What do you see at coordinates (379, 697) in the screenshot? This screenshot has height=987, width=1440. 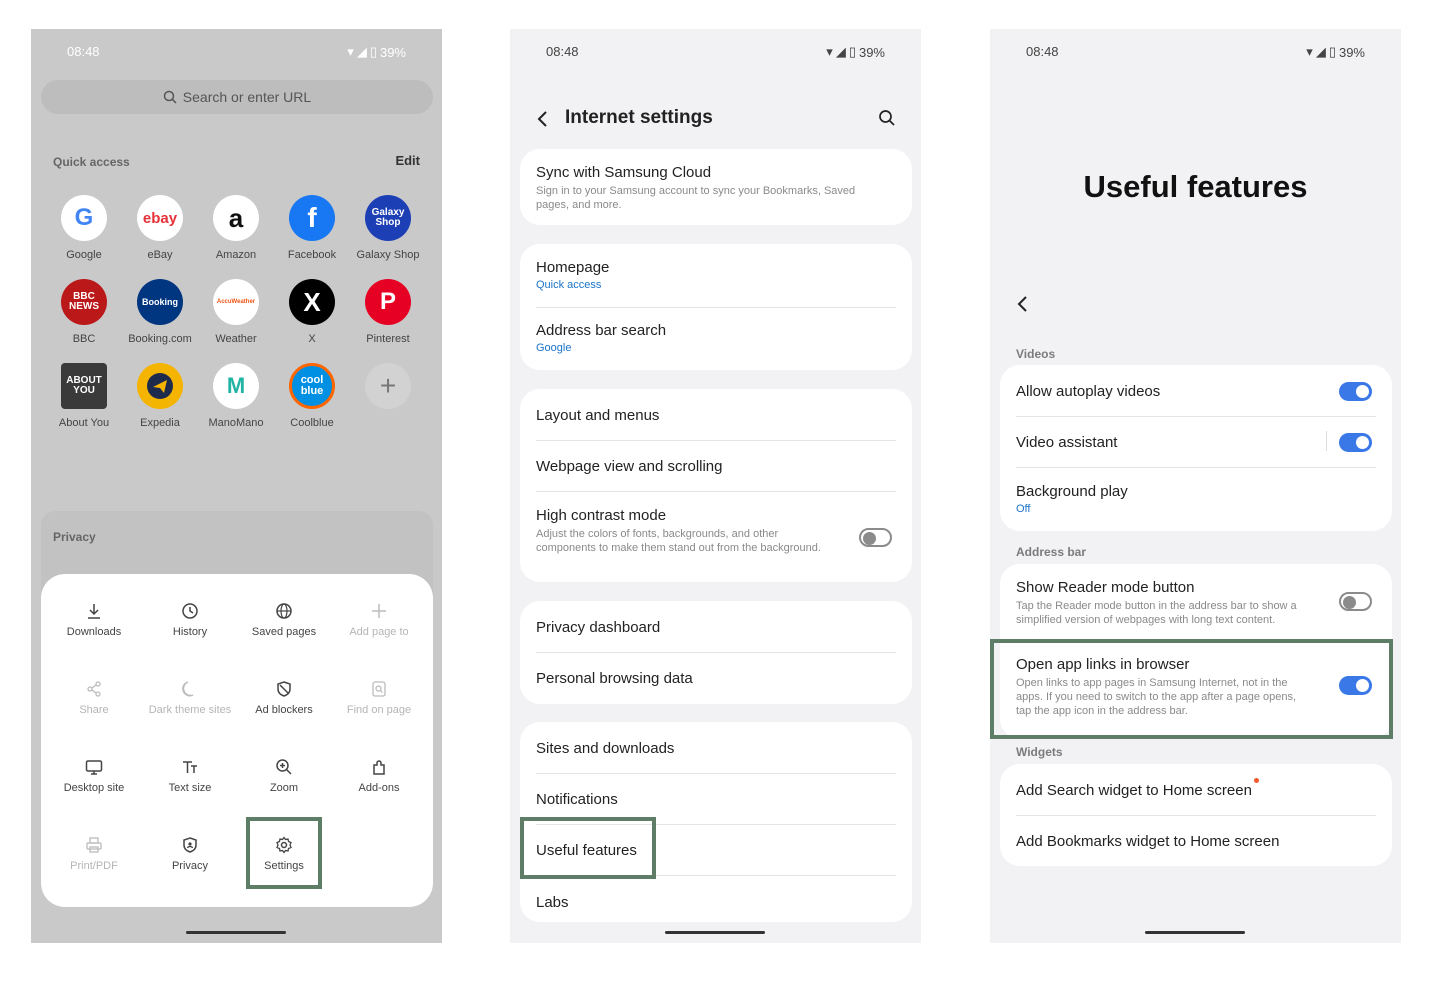 I see `menu-item-find-on-page: Find on page` at bounding box center [379, 697].